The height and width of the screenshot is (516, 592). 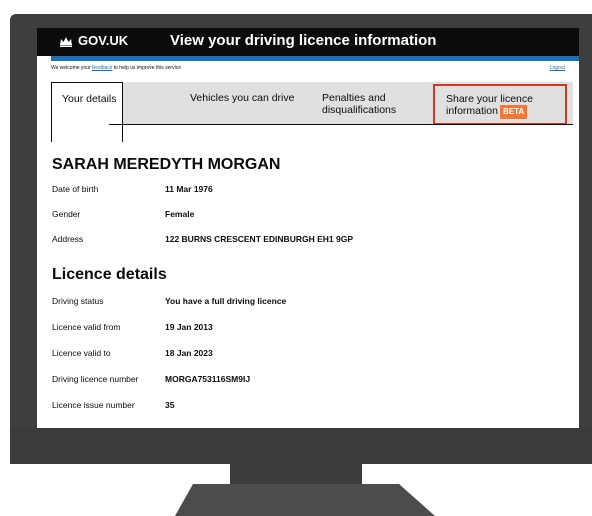 What do you see at coordinates (301, 446) in the screenshot?
I see `monitor-bezel` at bounding box center [301, 446].